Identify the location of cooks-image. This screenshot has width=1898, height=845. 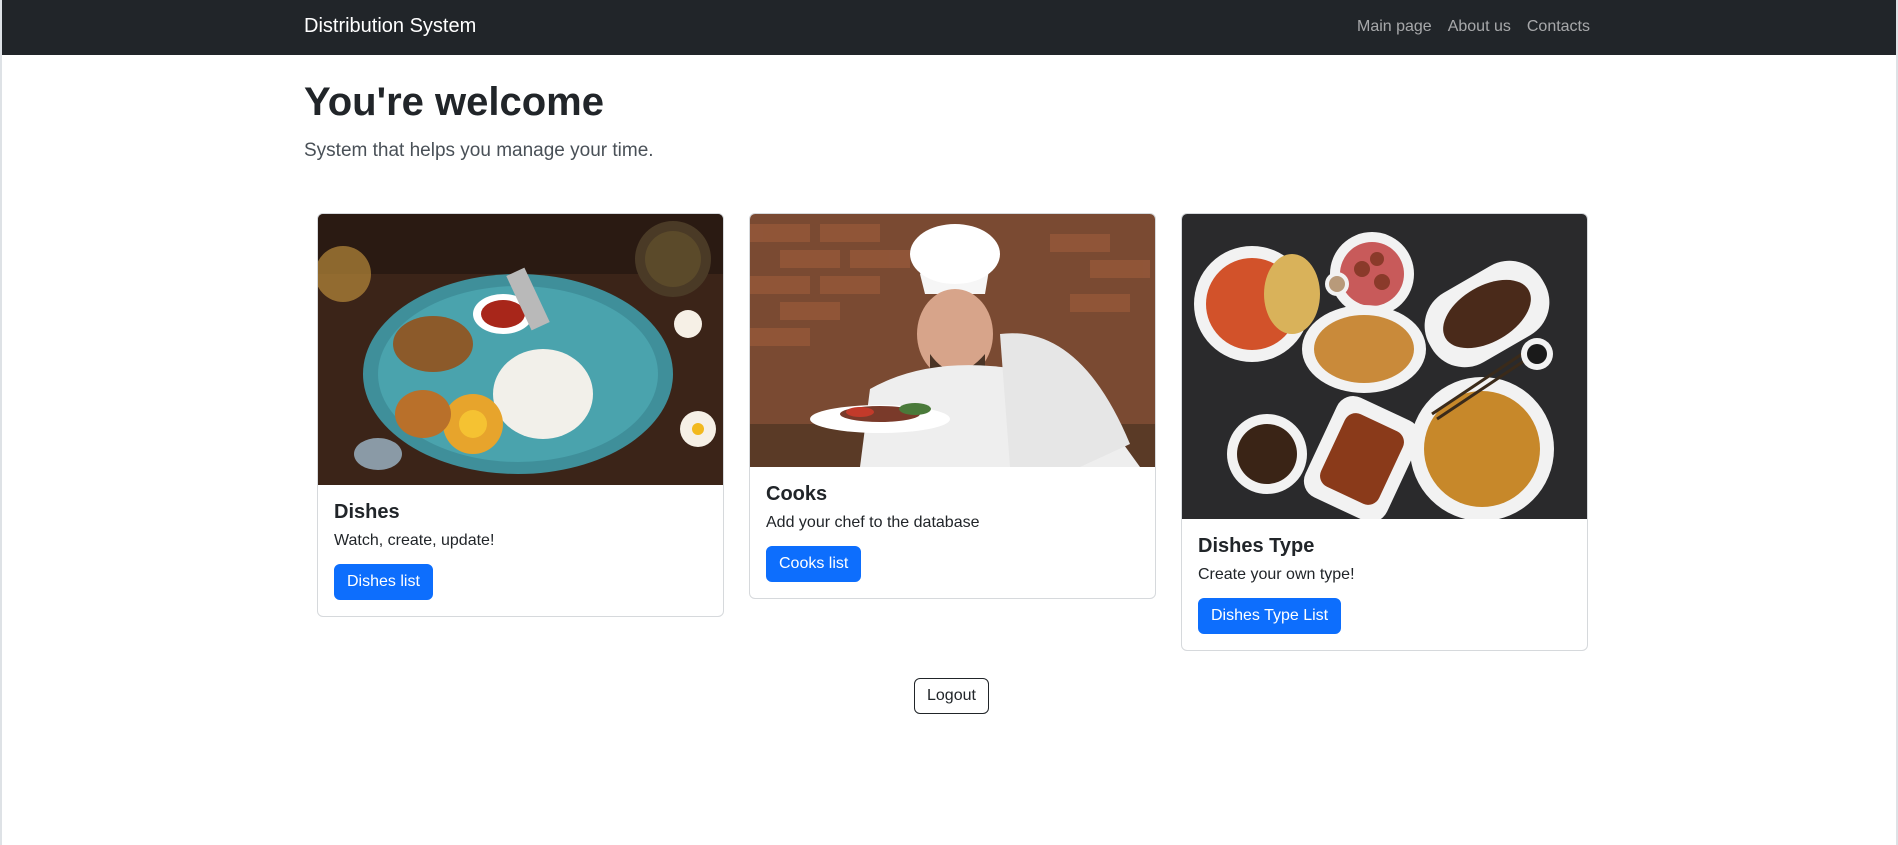
(952, 340).